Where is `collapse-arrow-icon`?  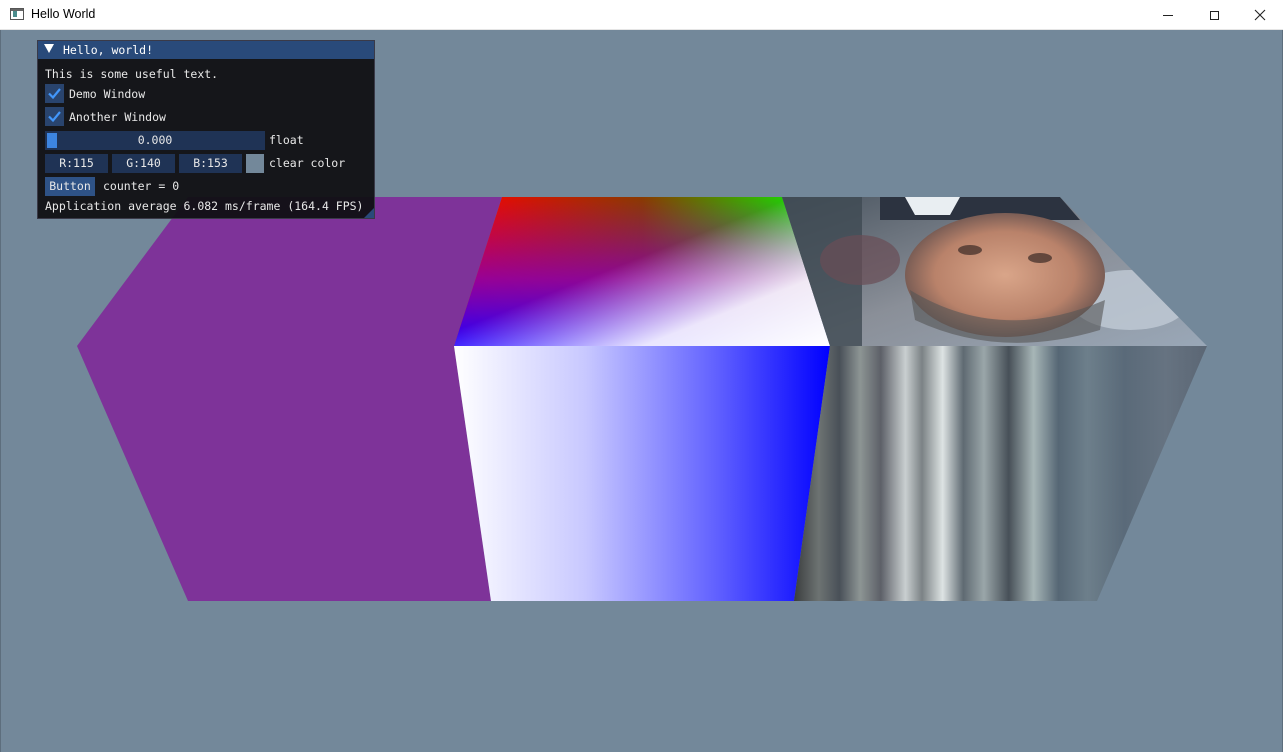
collapse-arrow-icon is located at coordinates (49, 48).